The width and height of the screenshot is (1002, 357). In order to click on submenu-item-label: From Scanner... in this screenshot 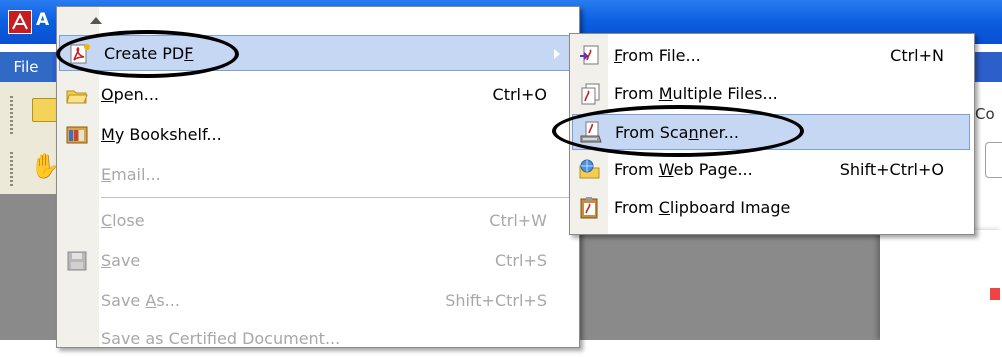, I will do `click(677, 132)`.